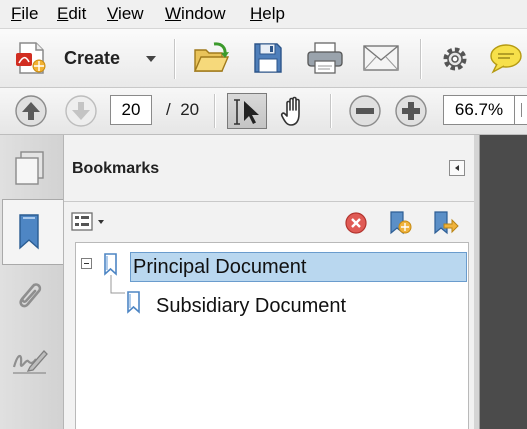 This screenshot has height=429, width=527. What do you see at coordinates (24, 14) in the screenshot?
I see `menu-file: File` at bounding box center [24, 14].